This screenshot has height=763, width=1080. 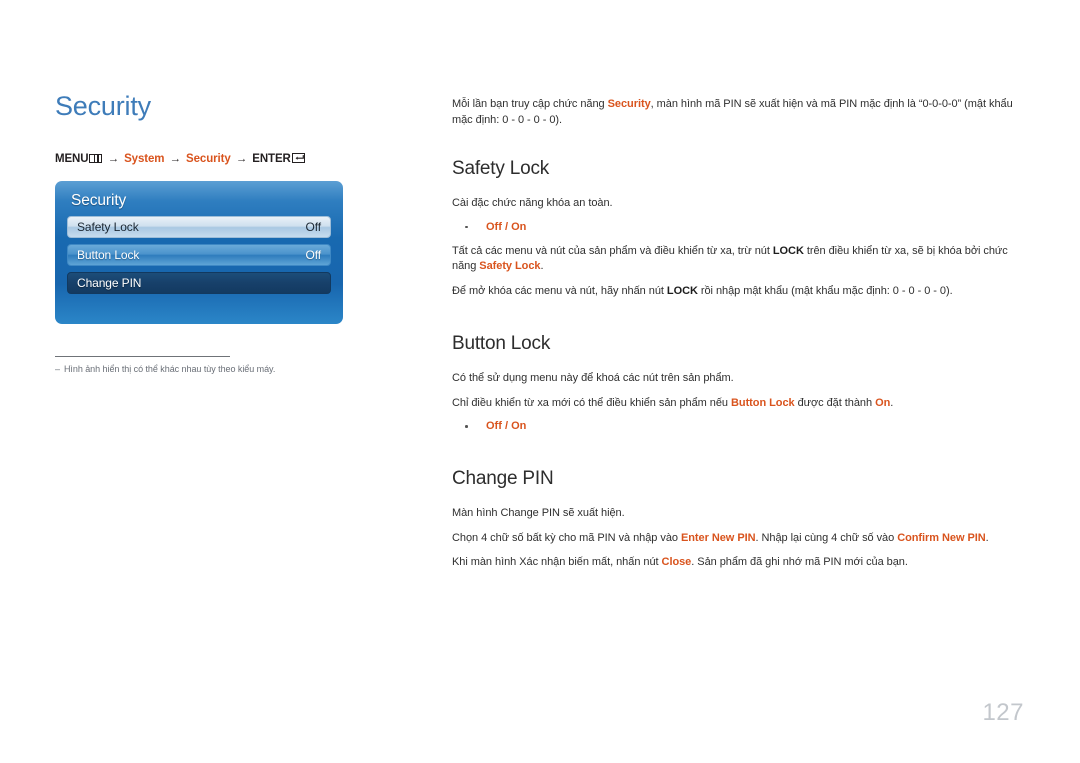 I want to click on change-pin-lead: Màn hình Change PIN sẽ xuất hiện., so click(x=538, y=513).